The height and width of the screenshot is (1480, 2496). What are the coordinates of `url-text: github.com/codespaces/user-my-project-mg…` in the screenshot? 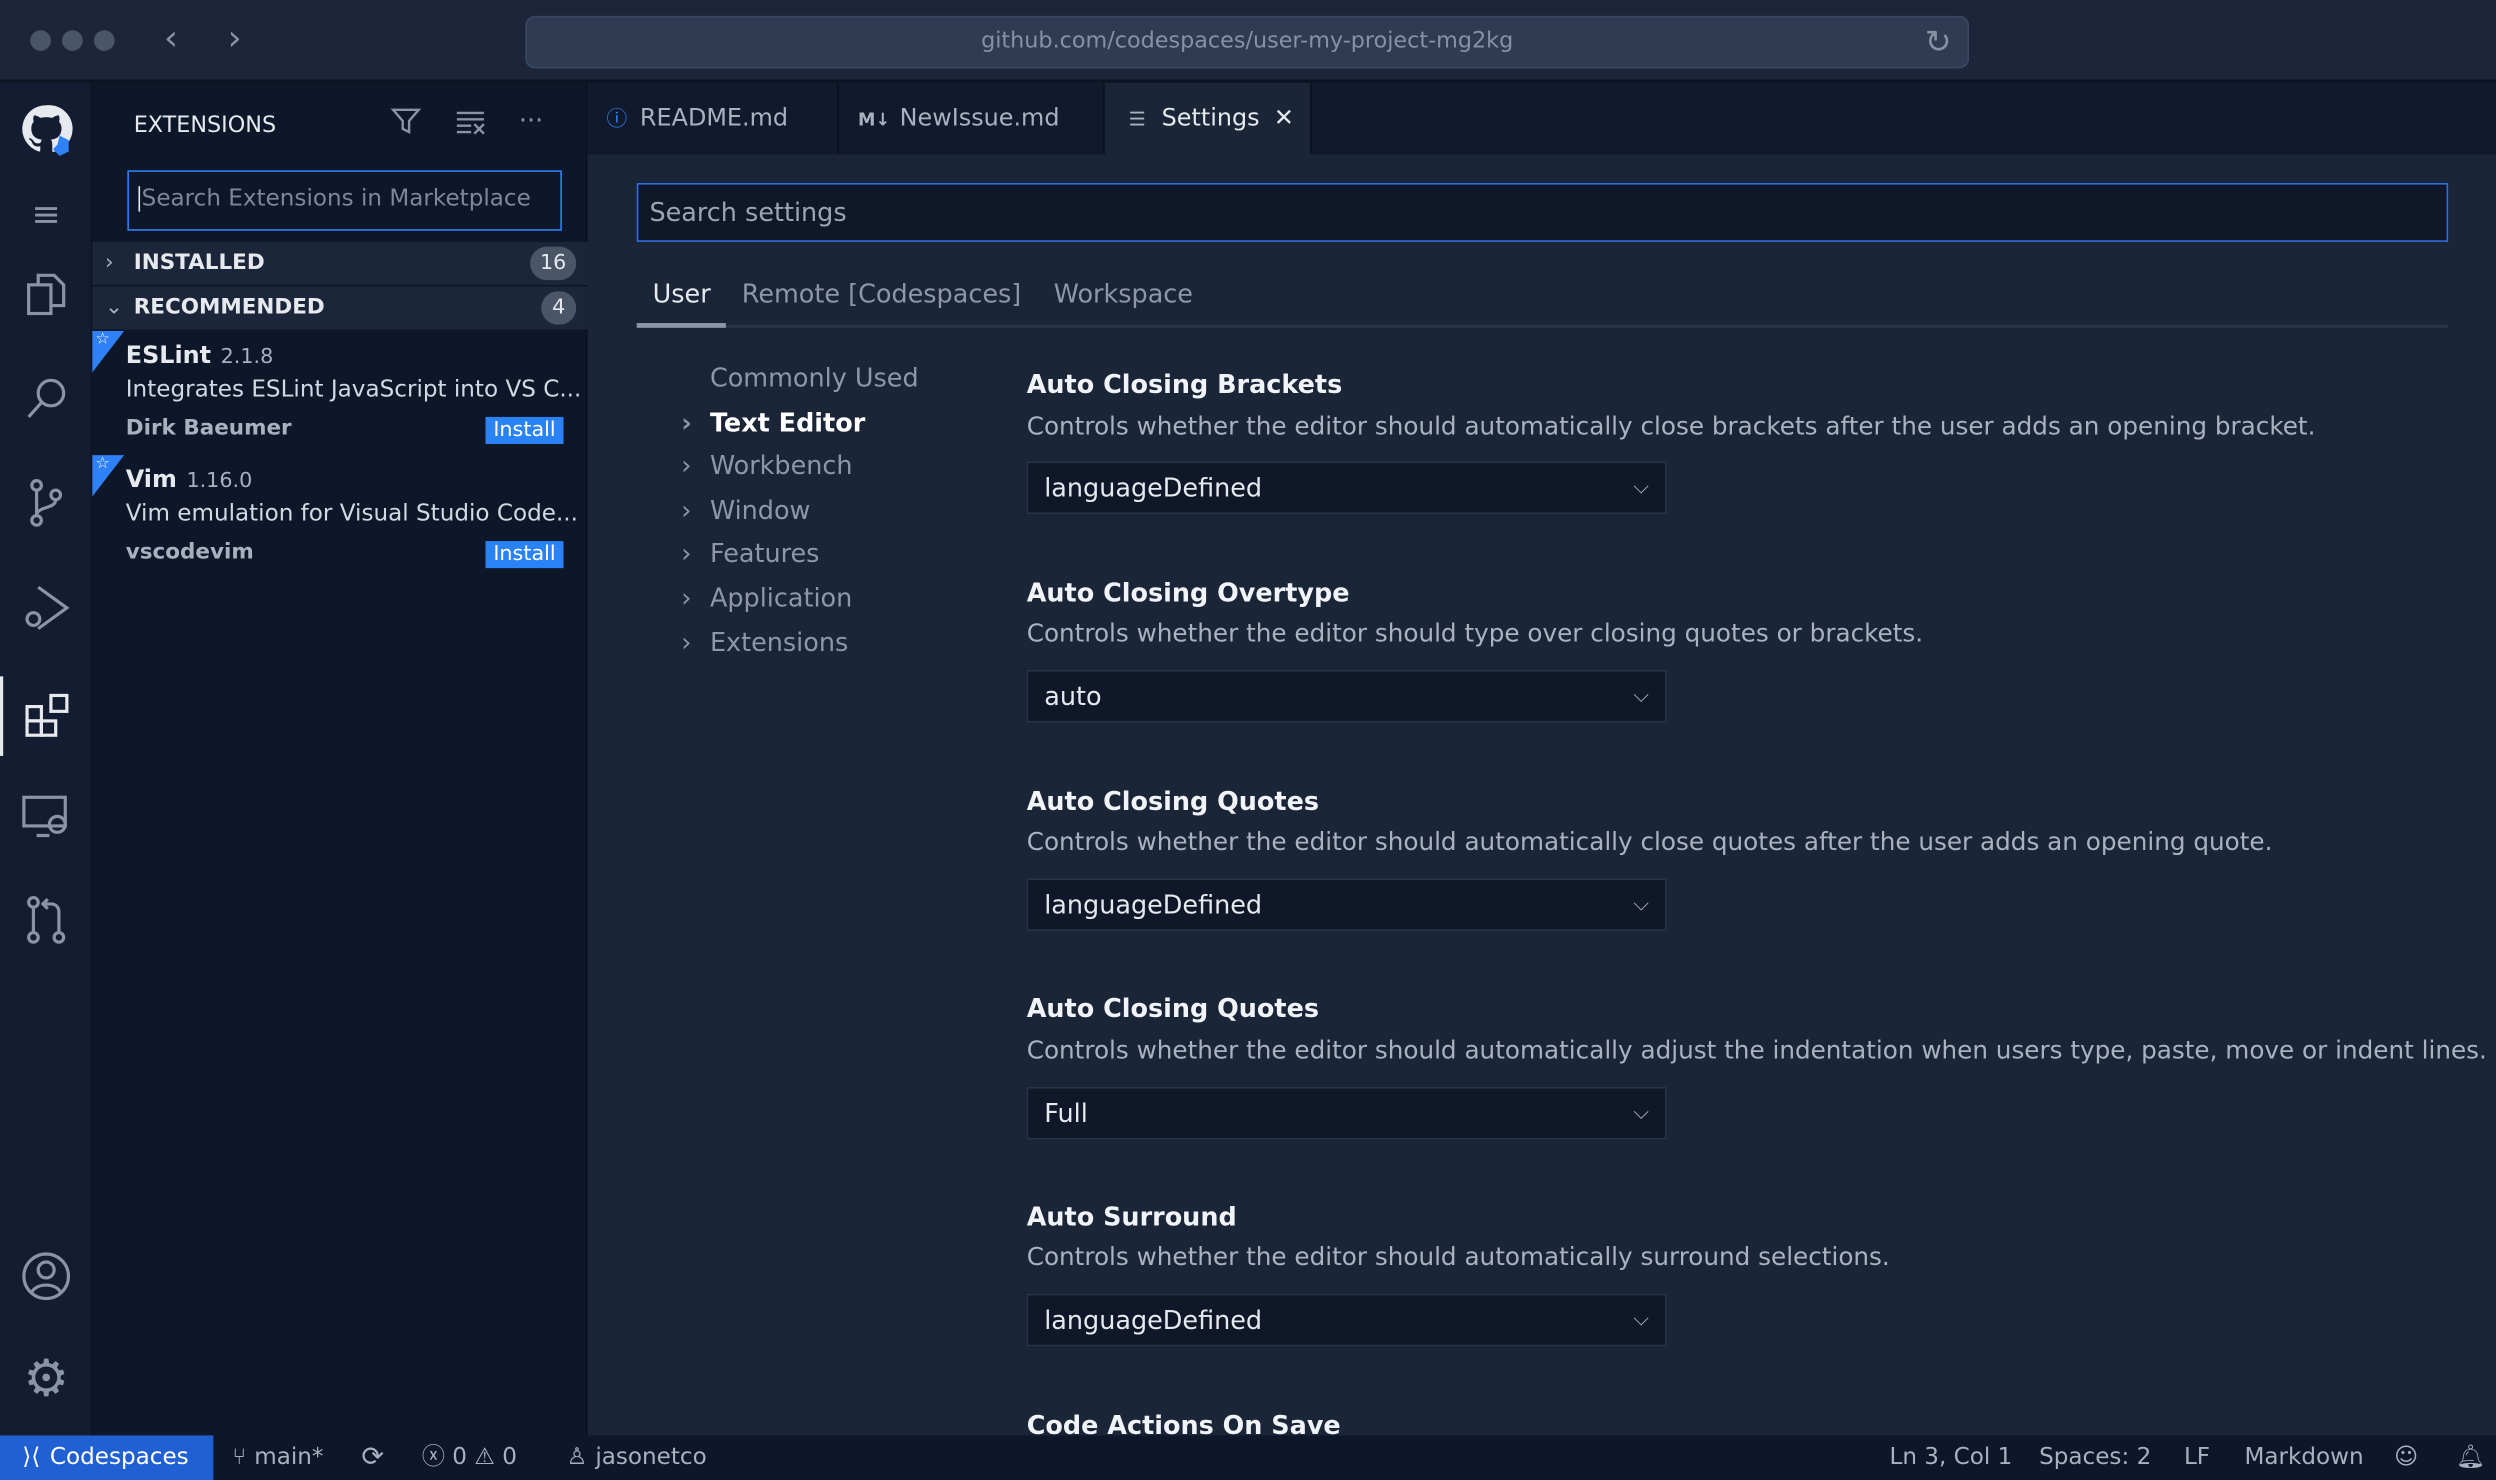 It's located at (1247, 41).